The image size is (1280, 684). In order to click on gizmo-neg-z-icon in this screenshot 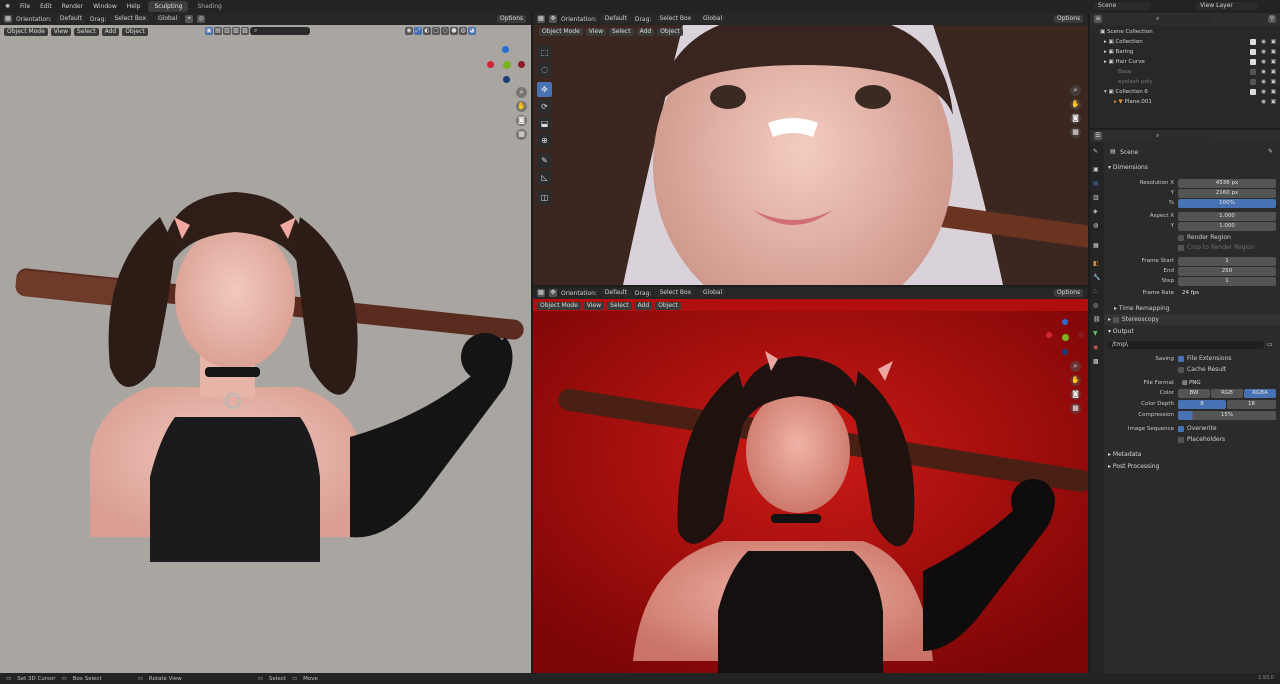, I will do `click(1065, 352)`.